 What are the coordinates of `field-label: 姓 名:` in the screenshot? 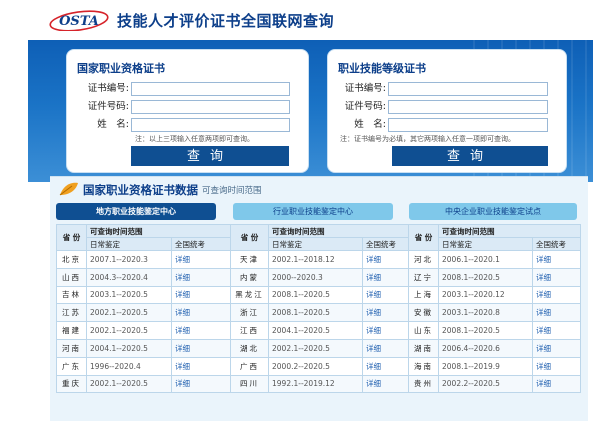 It's located at (370, 124).